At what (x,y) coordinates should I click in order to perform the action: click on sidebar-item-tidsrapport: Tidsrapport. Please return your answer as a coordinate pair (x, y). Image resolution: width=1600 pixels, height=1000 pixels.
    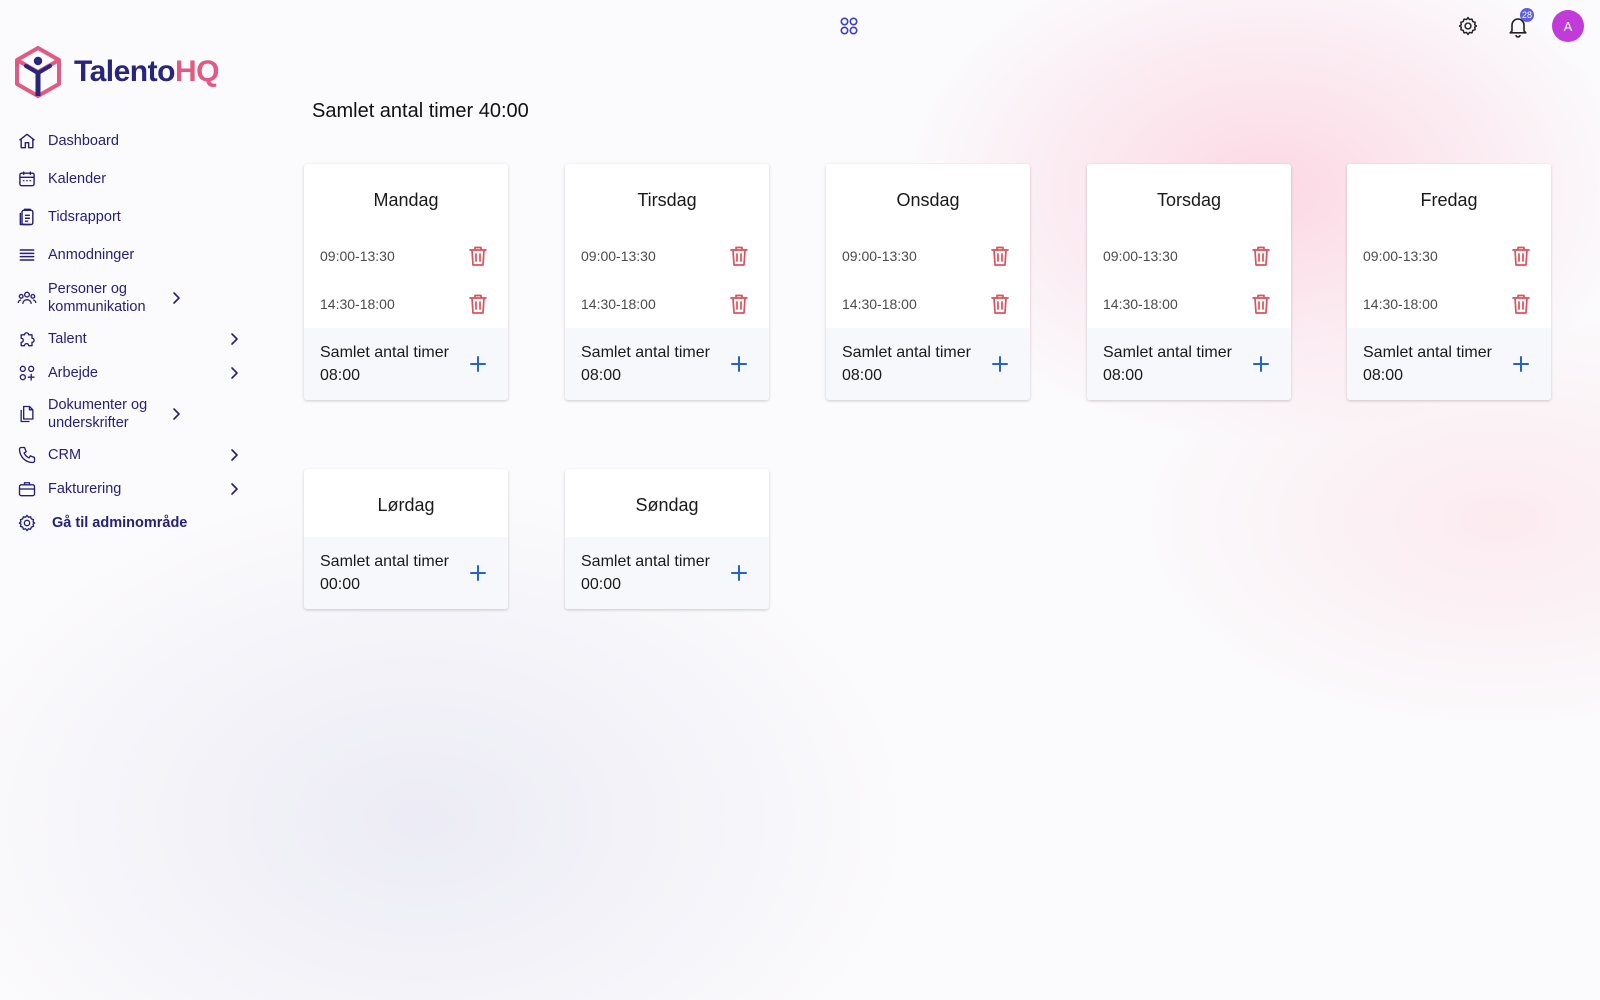
    Looking at the image, I should click on (129, 217).